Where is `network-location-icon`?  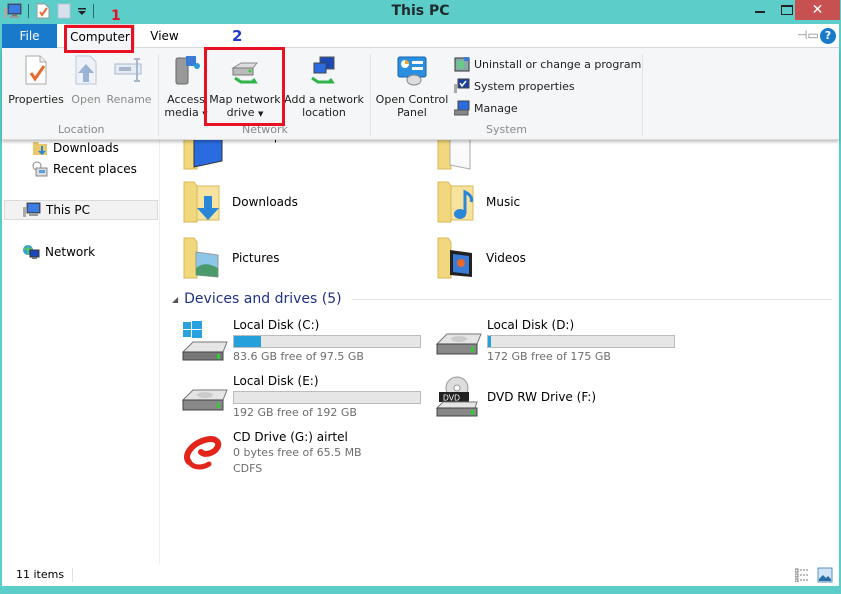 network-location-icon is located at coordinates (323, 70).